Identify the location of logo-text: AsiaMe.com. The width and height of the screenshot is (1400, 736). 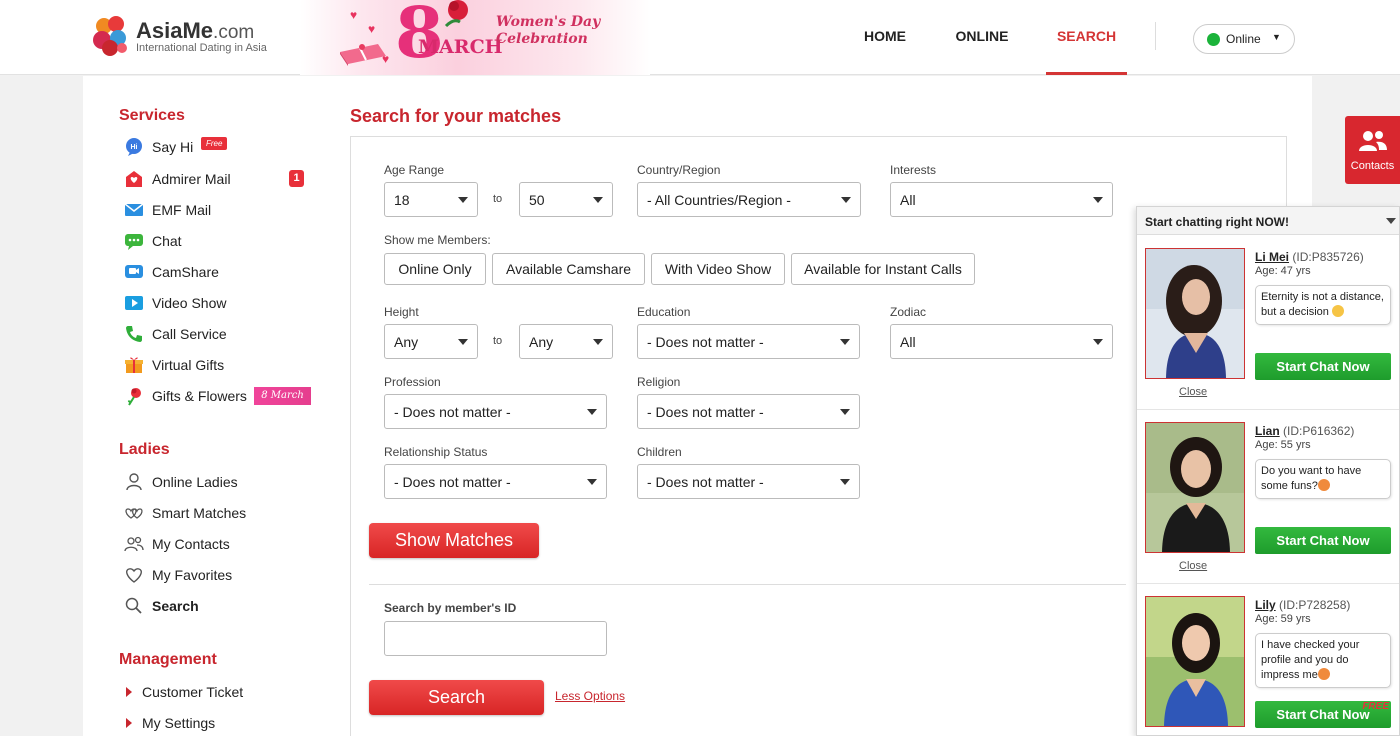
(195, 30).